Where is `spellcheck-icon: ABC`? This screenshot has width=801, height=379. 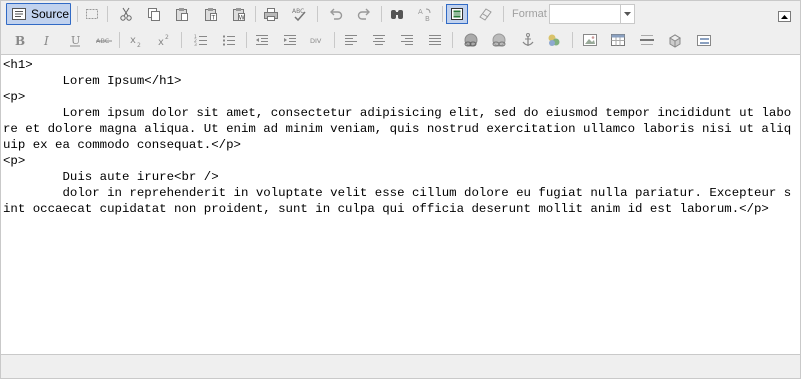
spellcheck-icon: ABC is located at coordinates (299, 15).